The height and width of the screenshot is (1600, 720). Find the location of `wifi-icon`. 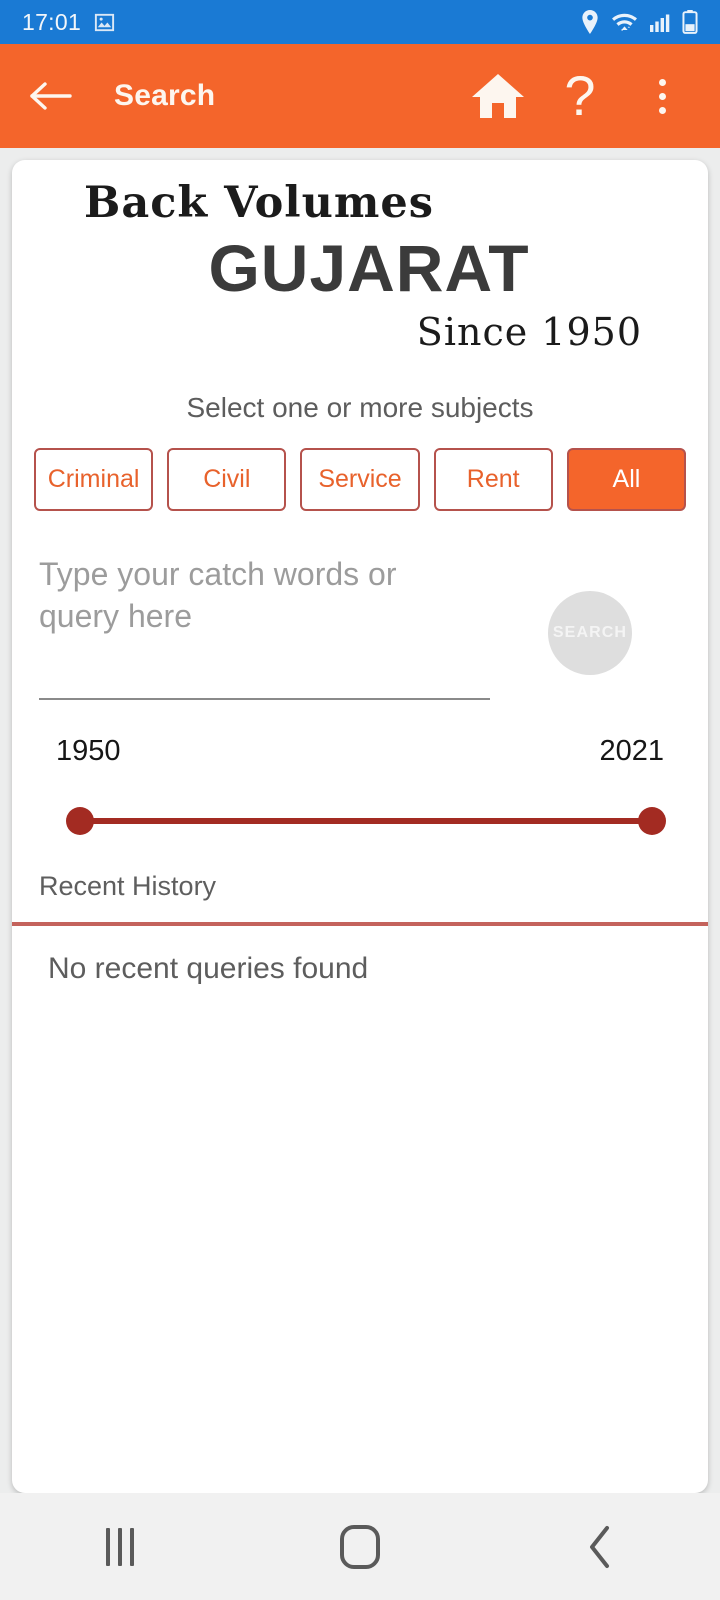

wifi-icon is located at coordinates (624, 22).